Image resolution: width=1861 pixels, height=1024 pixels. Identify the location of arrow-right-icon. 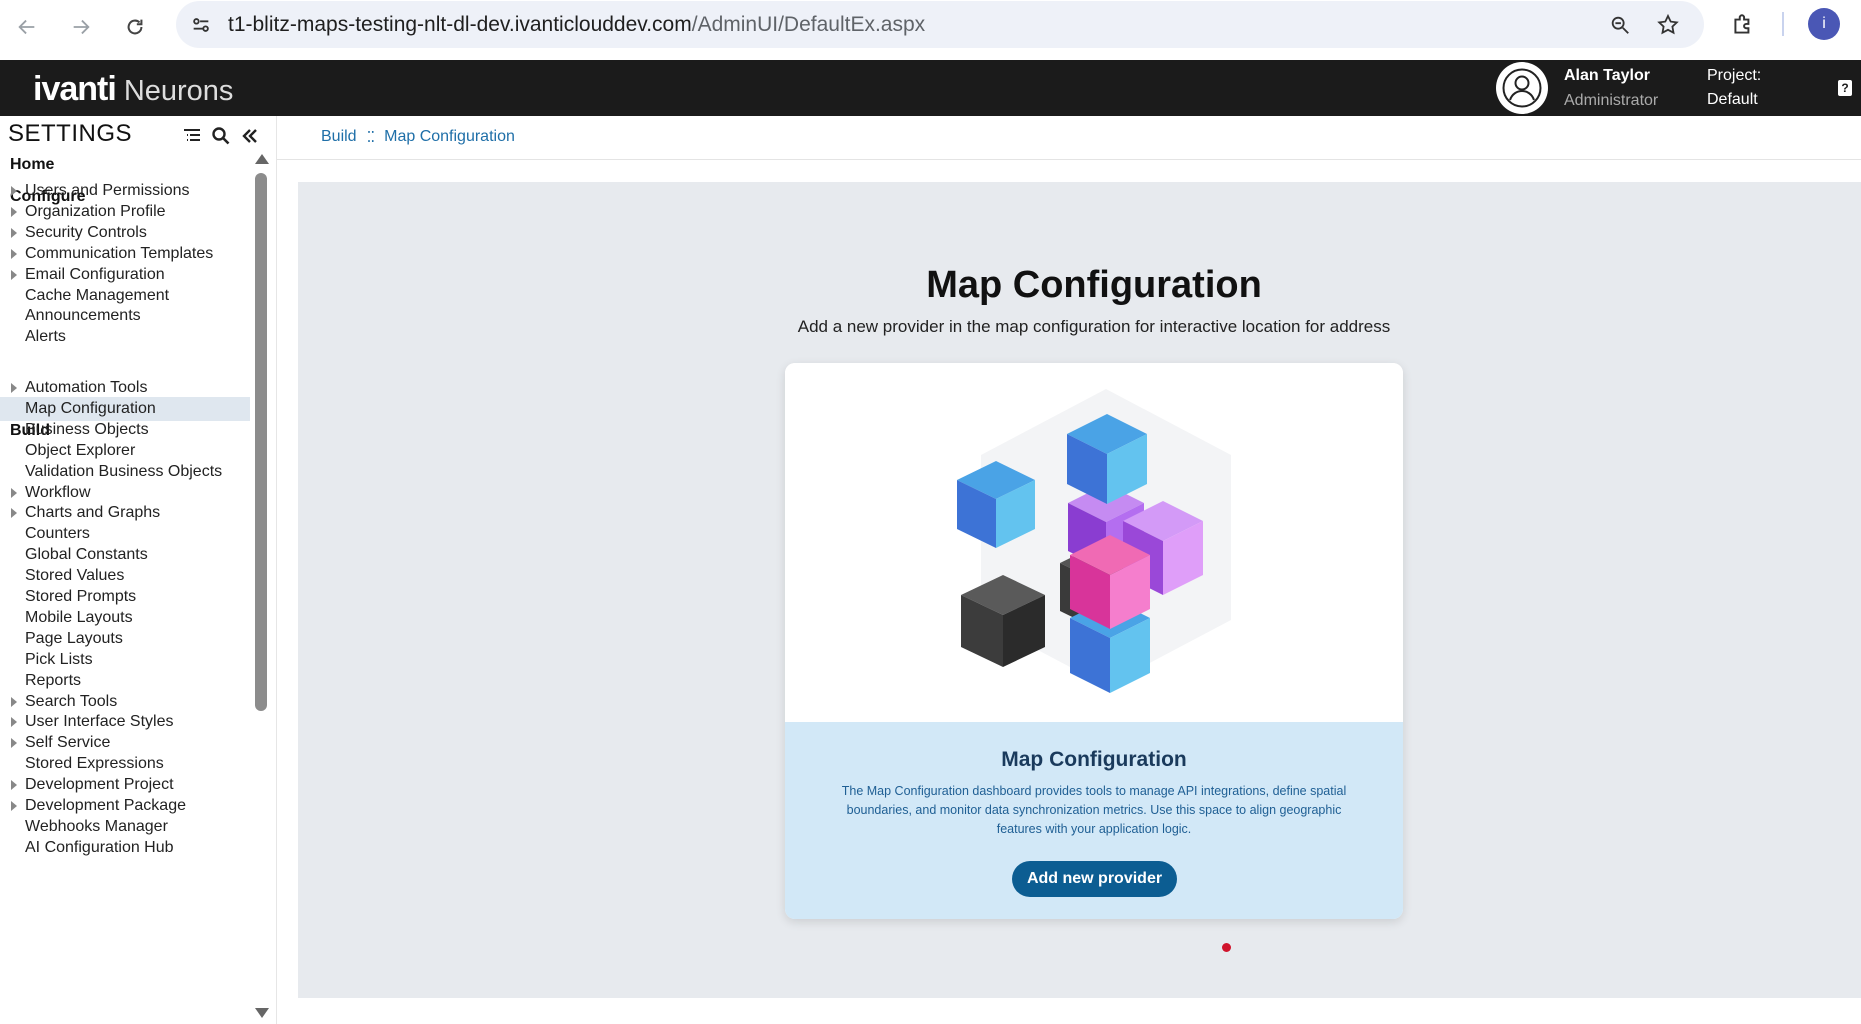
(81, 27).